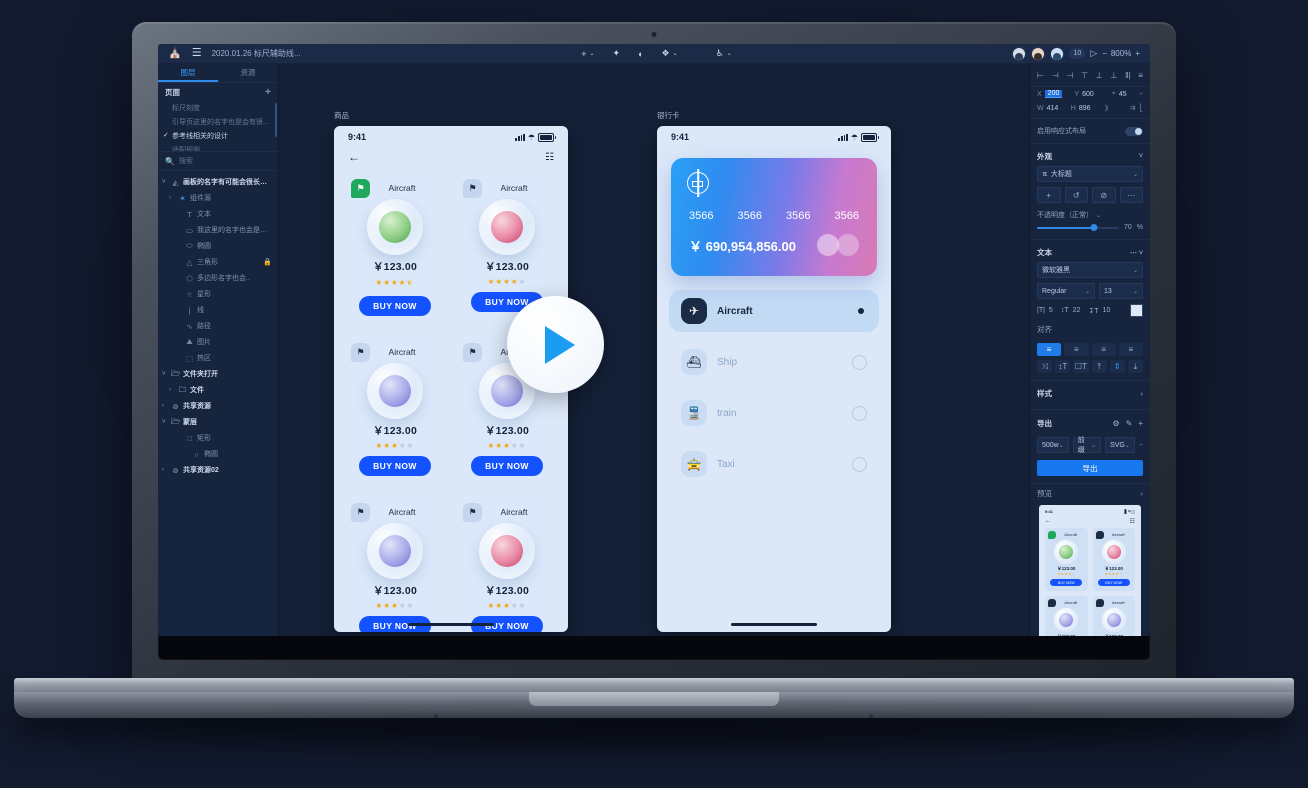  What do you see at coordinates (1055, 75) in the screenshot?
I see `align-center-h-icon: ⊣` at bounding box center [1055, 75].